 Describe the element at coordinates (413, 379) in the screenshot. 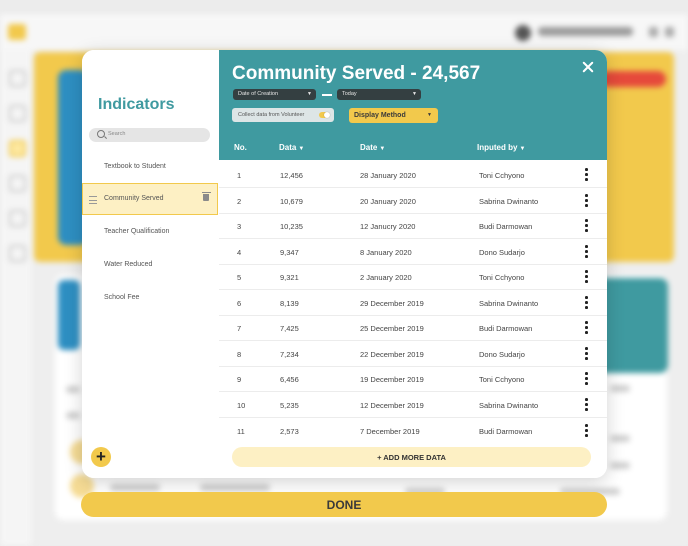

I see `table-row: 9 6,456 19 December 2019 Toni Cchyono` at that location.